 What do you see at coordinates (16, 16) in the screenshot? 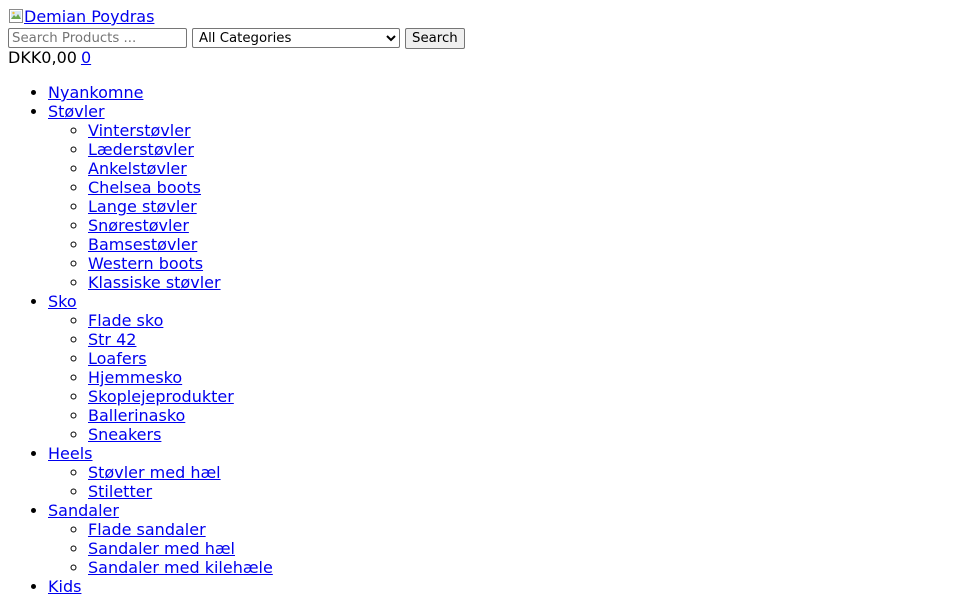
I see `broken-image-icon` at bounding box center [16, 16].